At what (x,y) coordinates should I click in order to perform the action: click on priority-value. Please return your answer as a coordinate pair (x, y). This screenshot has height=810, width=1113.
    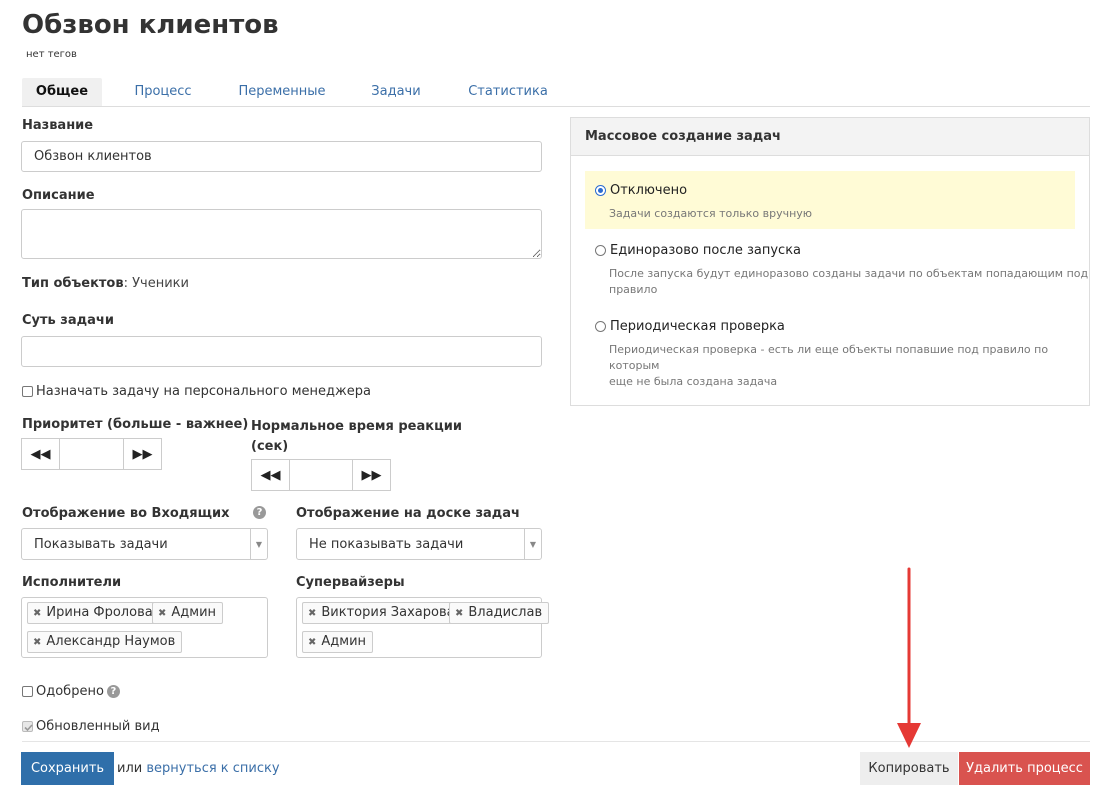
    Looking at the image, I should click on (91, 454).